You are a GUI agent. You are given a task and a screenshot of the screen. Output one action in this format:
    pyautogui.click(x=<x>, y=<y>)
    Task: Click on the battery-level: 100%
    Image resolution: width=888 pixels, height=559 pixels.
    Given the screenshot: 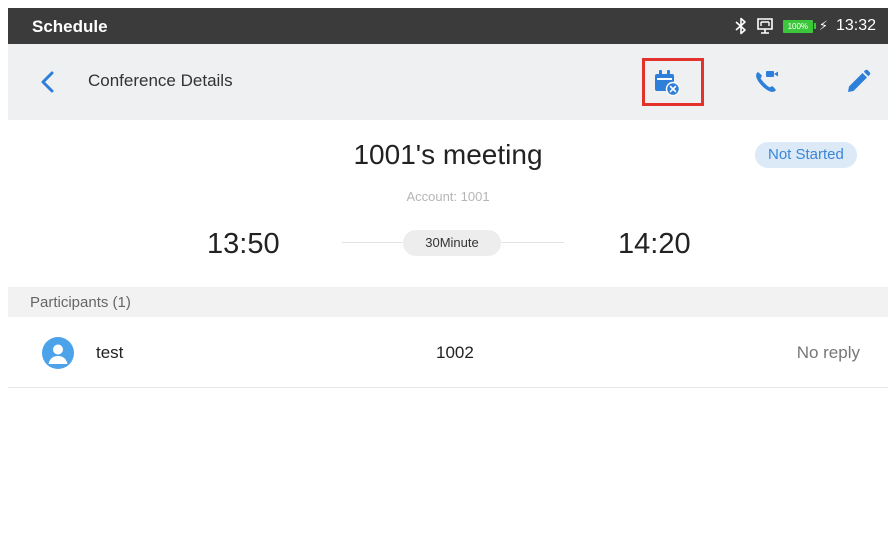 What is the action you would take?
    pyautogui.click(x=797, y=26)
    